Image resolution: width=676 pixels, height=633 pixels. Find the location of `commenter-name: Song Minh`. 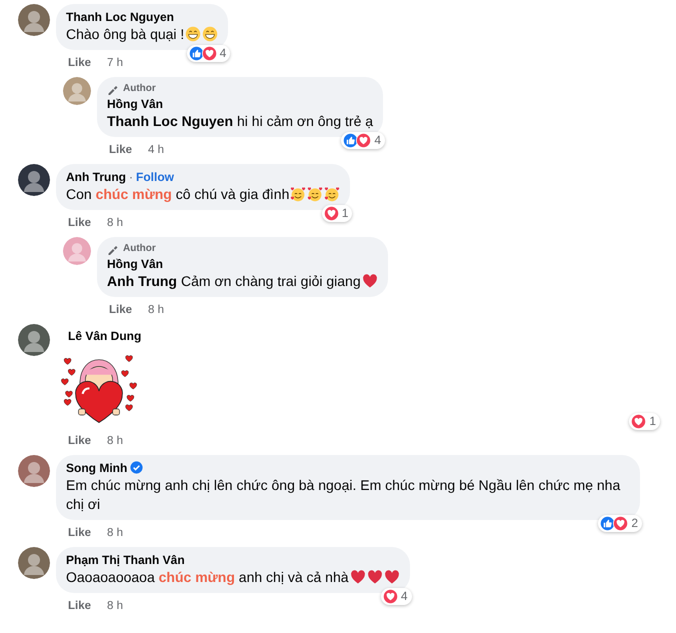

commenter-name: Song Minh is located at coordinates (97, 468).